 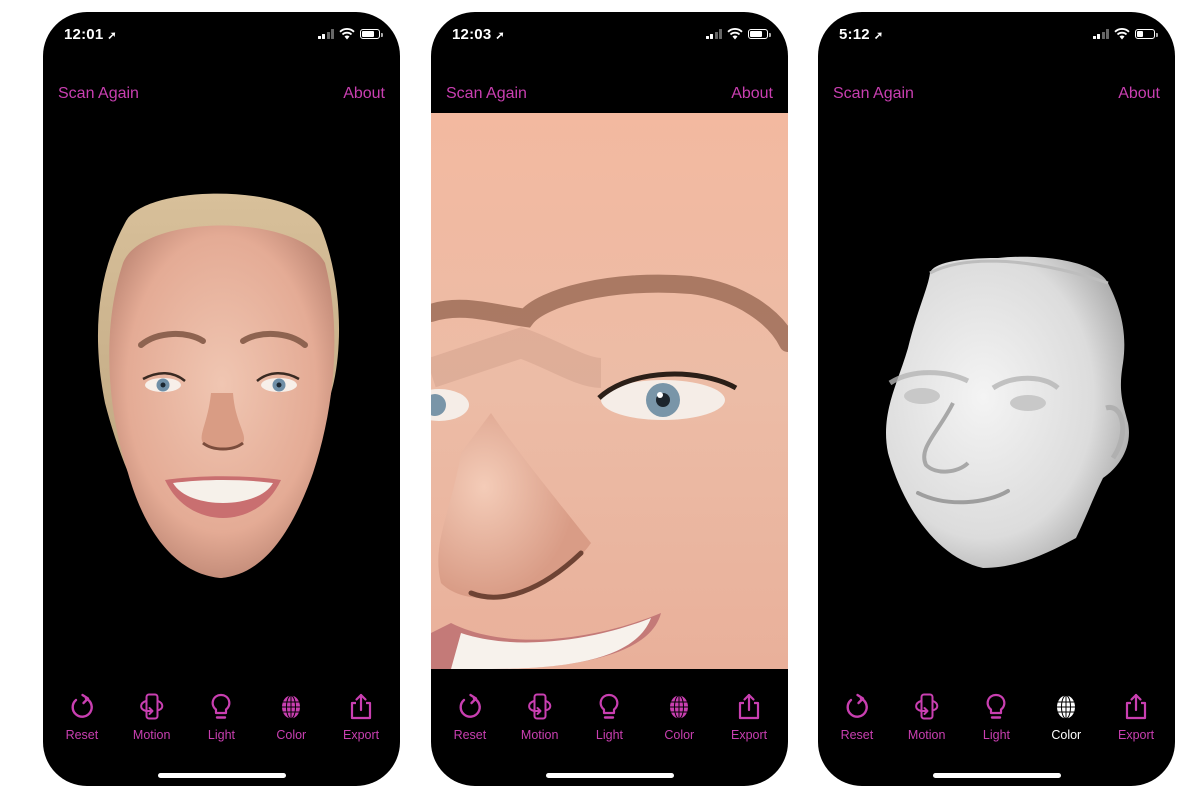 I want to click on status-time: 5:12, so click(x=854, y=34).